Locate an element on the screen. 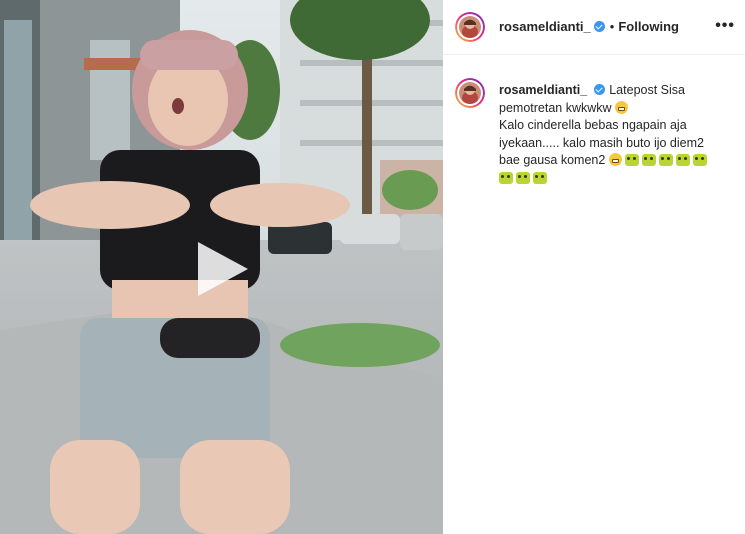 This screenshot has width=745, height=534. more-options-icon: ••• is located at coordinates (725, 26).